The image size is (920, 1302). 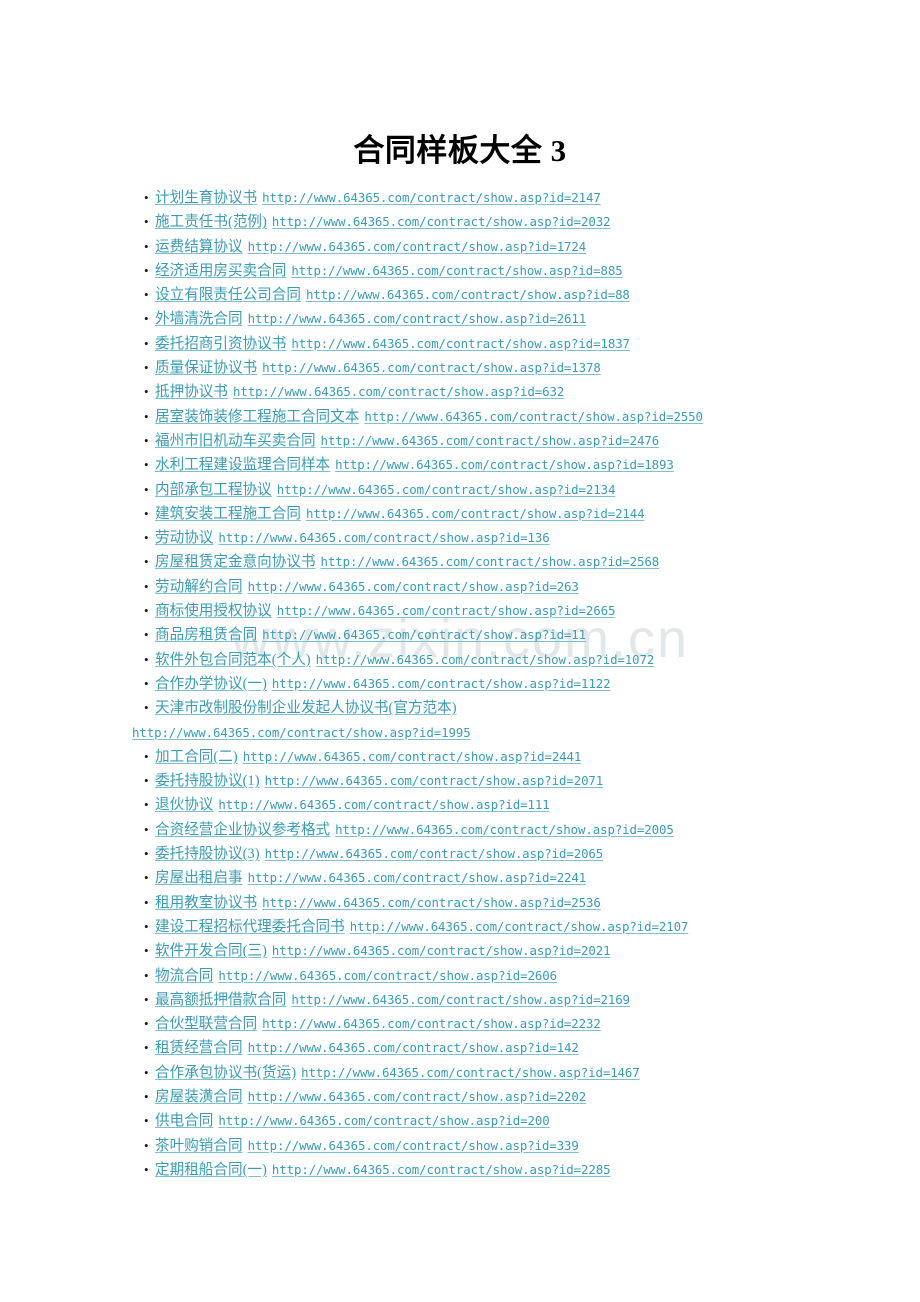 What do you see at coordinates (199, 247) in the screenshot?
I see `contract-name-link: 运费结算协议` at bounding box center [199, 247].